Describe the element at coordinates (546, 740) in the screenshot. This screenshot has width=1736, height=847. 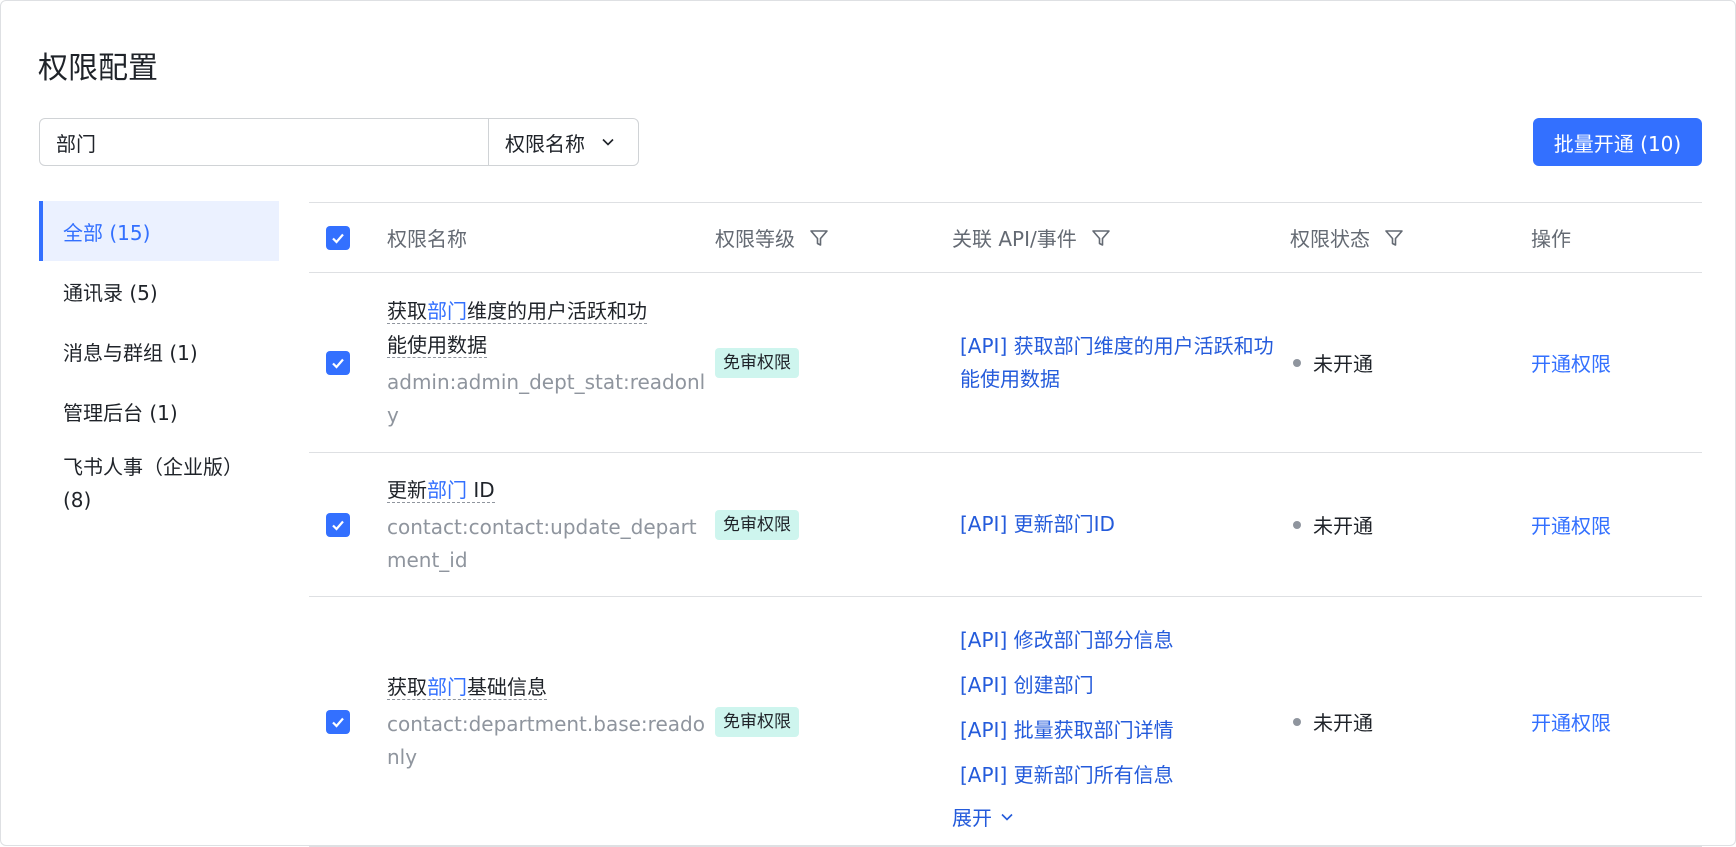
I see `permission-key: contact:department.base:readonly` at that location.